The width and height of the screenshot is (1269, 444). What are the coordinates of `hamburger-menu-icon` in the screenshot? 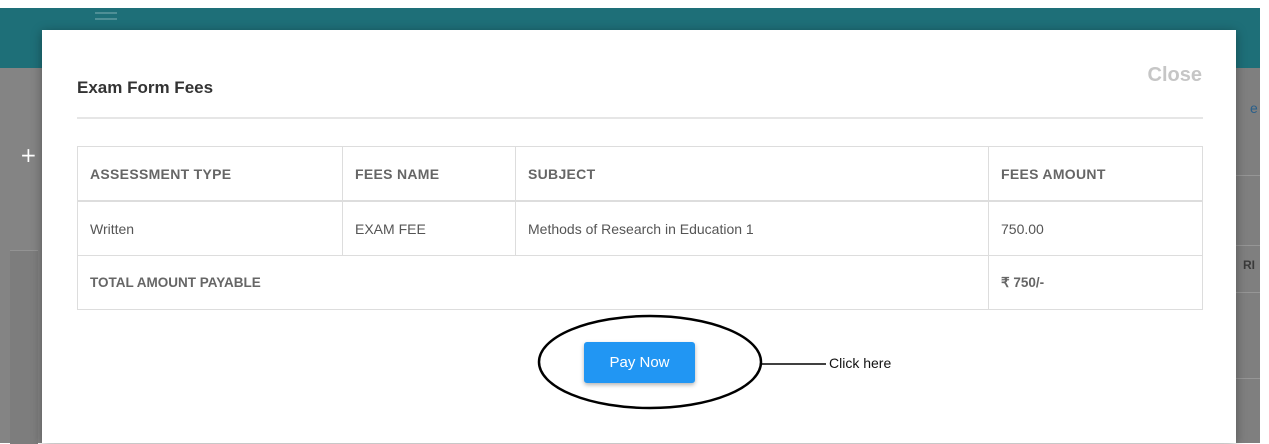 It's located at (106, 19).